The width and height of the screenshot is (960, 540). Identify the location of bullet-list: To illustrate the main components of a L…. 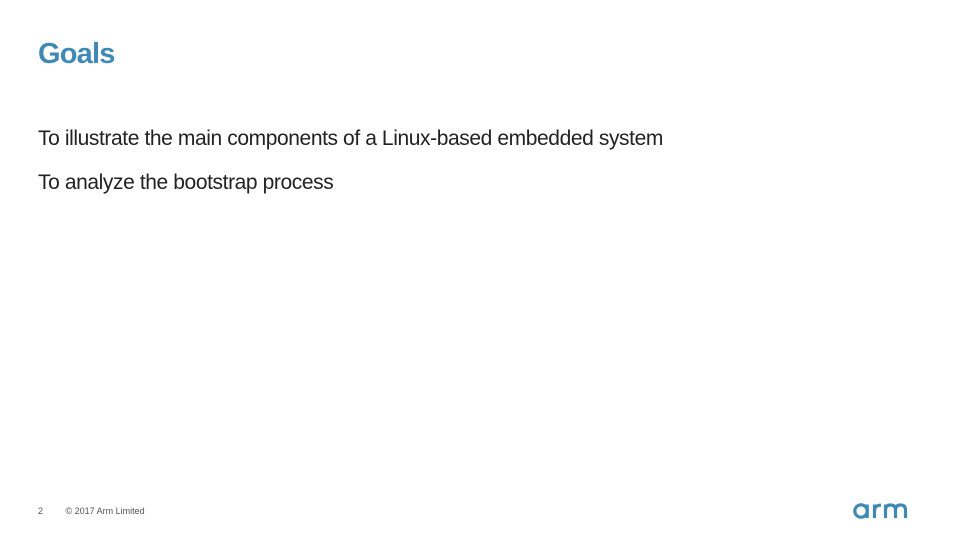
(350, 166).